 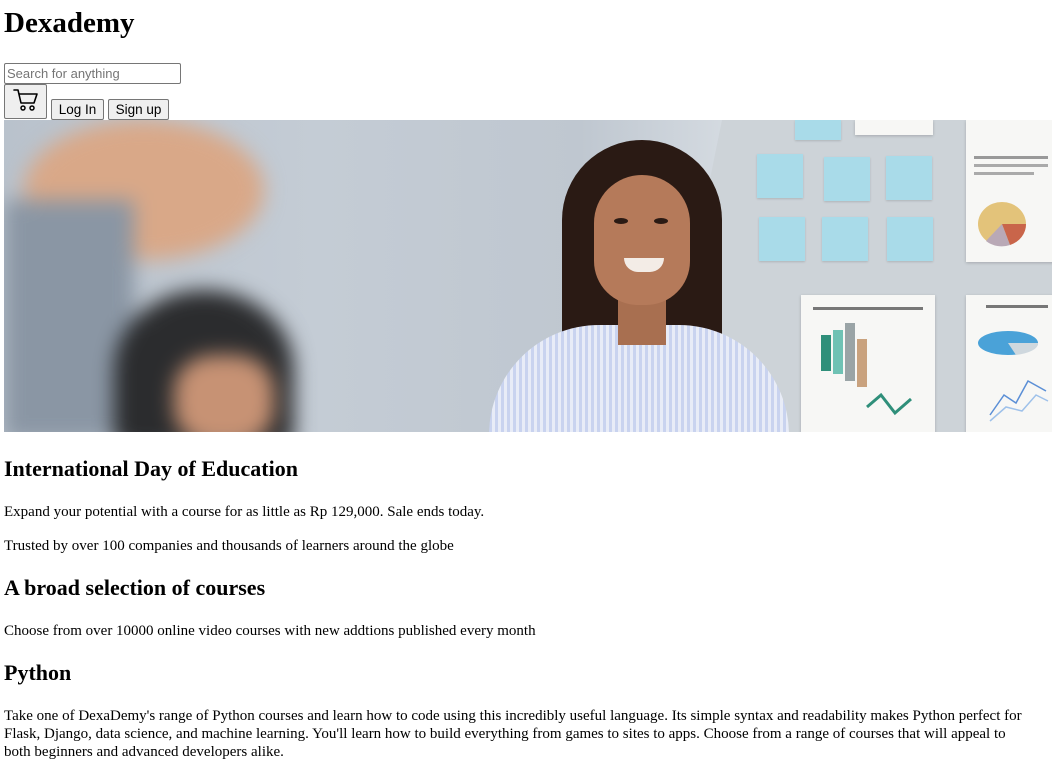 I want to click on login-button: Log In, so click(x=77, y=109).